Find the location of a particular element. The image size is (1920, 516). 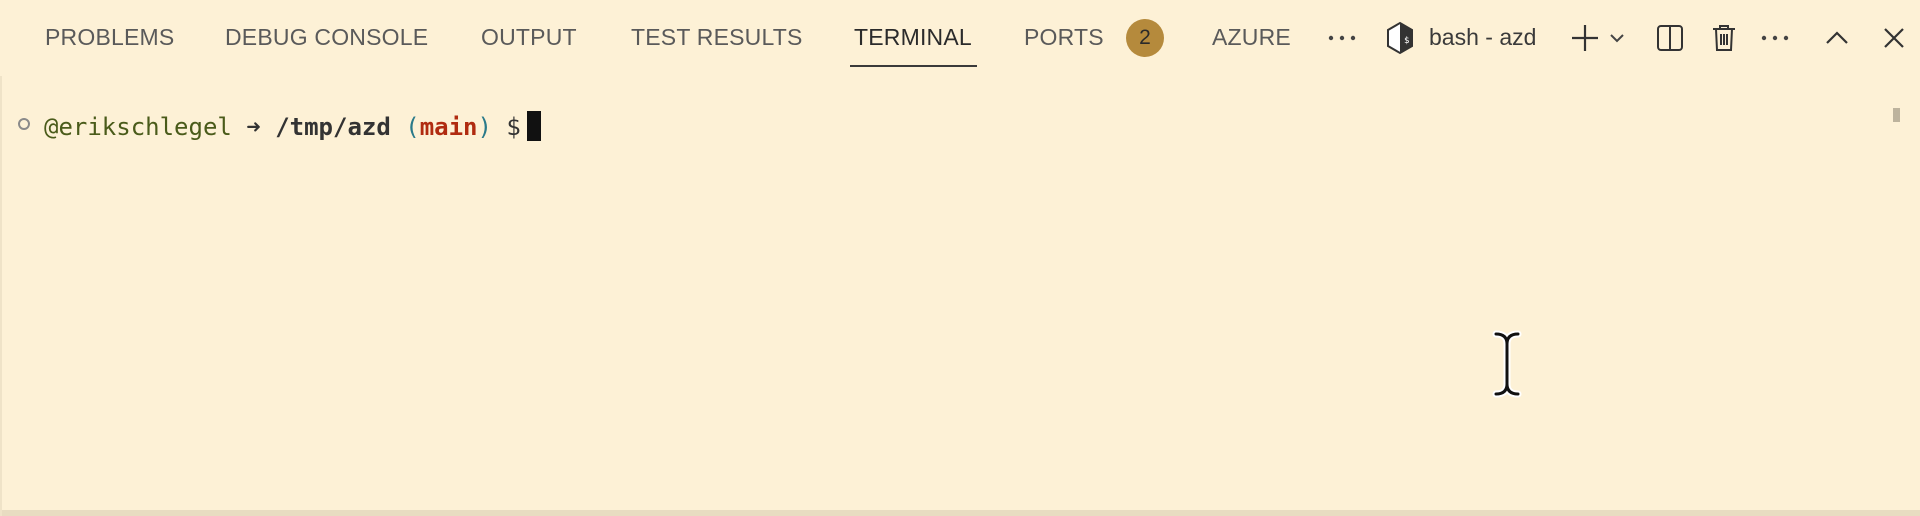

split-terminal-button is located at coordinates (1670, 38).